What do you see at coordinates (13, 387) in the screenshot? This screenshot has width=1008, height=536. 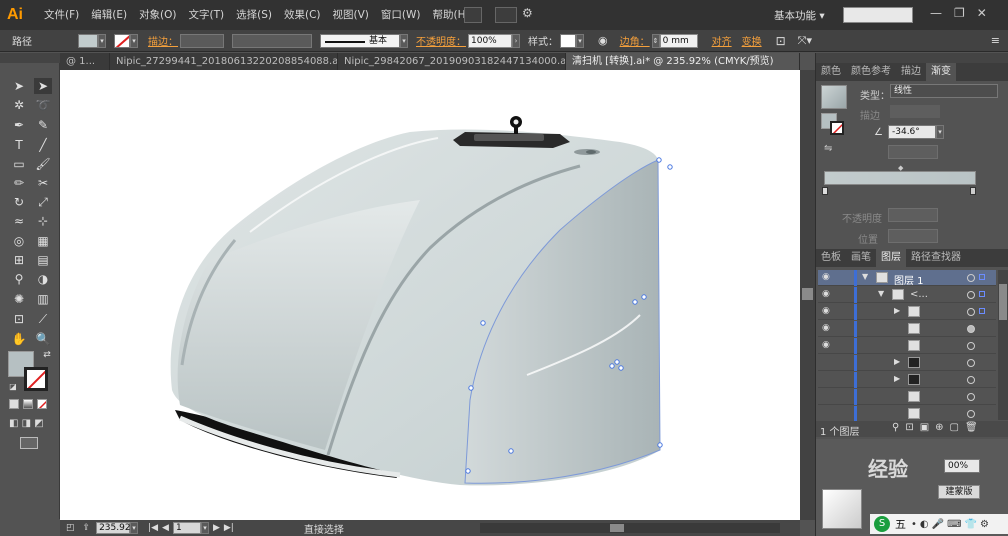 I see `default-colors-icon: ◪` at bounding box center [13, 387].